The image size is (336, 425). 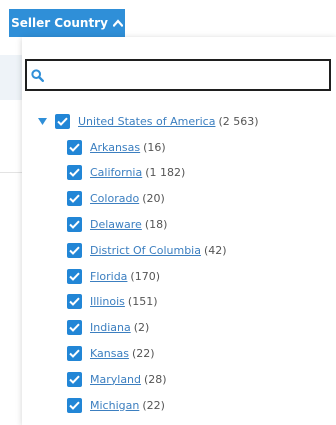 I want to click on tree-node-child: California (1 182), so click(x=126, y=173).